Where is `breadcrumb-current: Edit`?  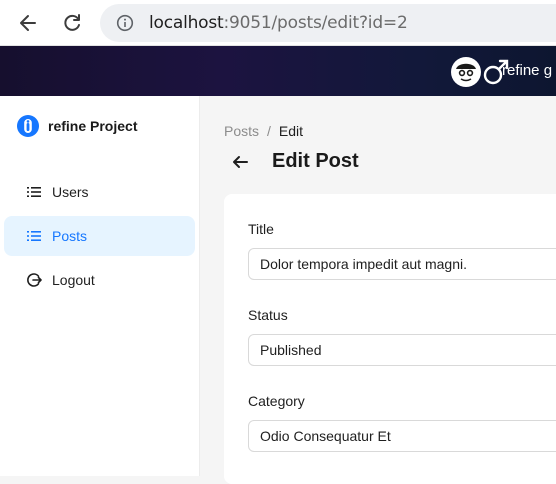
breadcrumb-current: Edit is located at coordinates (291, 131).